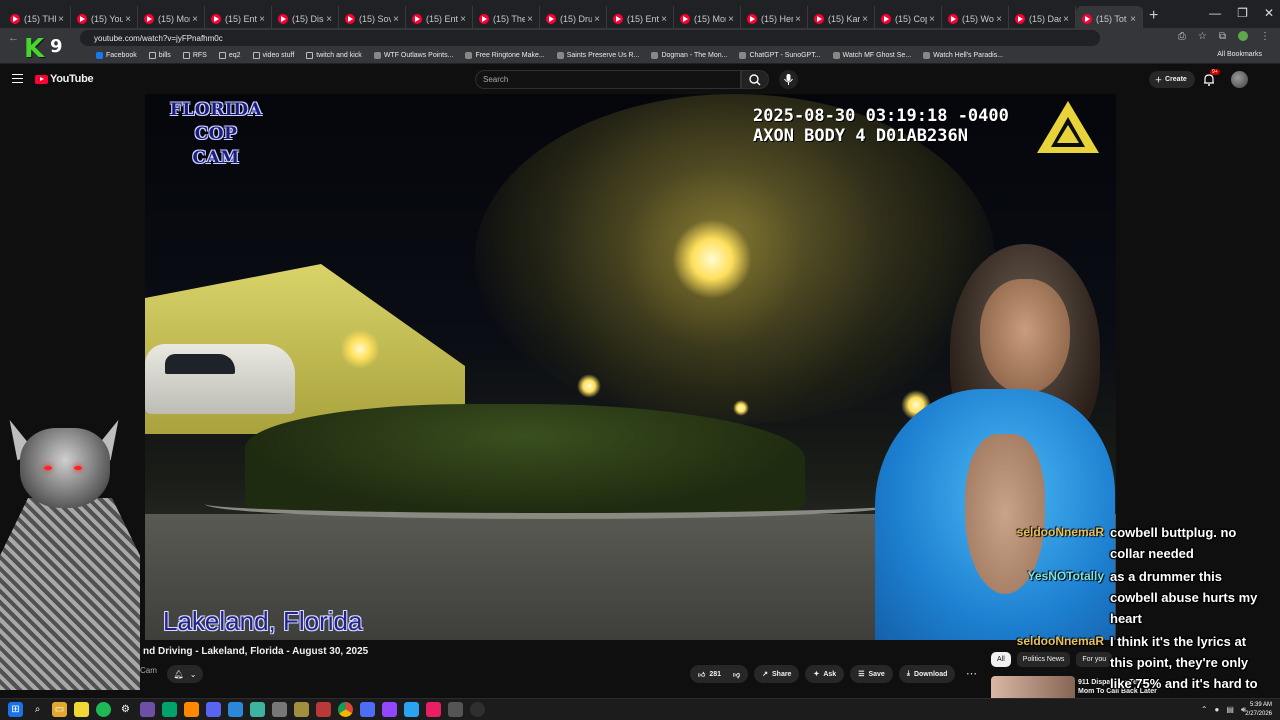 This screenshot has height=720, width=1280. I want to click on notifications-button, so click(1209, 82).